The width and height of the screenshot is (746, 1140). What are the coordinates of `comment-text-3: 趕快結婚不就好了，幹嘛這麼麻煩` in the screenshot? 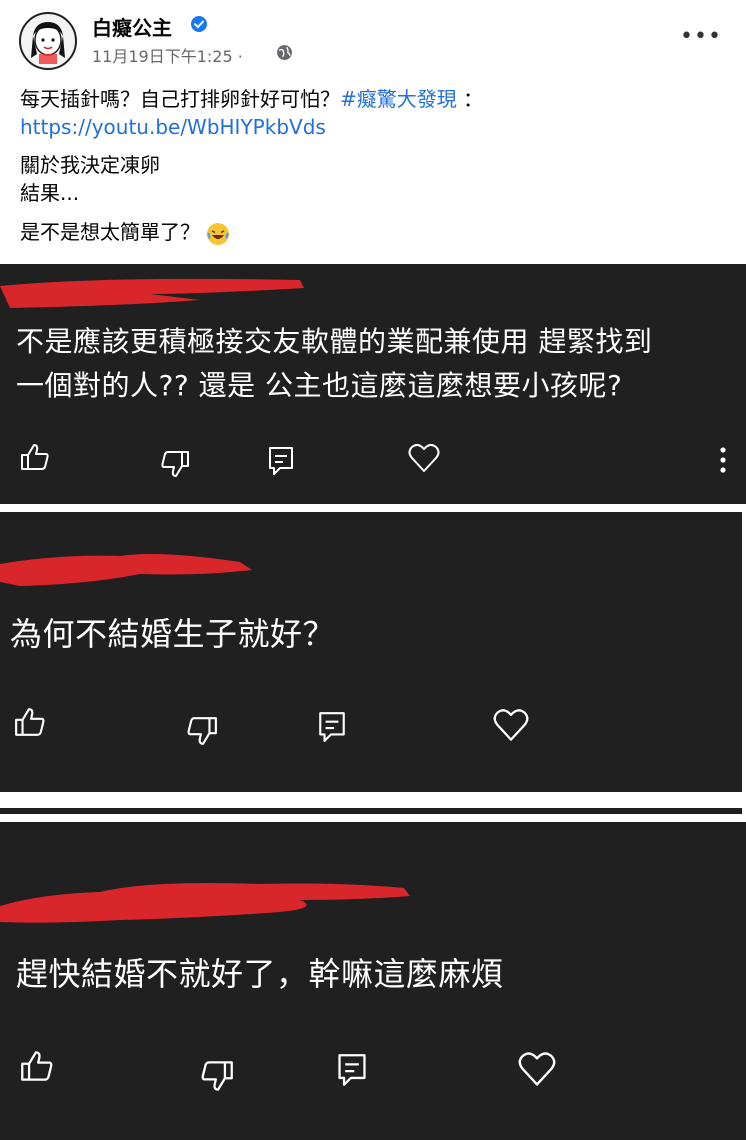 It's located at (260, 974).